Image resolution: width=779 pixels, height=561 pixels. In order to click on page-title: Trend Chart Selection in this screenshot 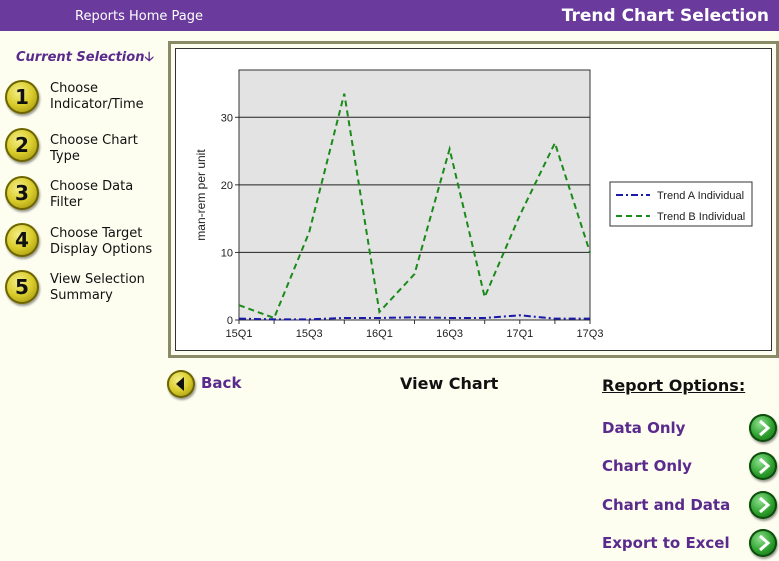, I will do `click(665, 16)`.